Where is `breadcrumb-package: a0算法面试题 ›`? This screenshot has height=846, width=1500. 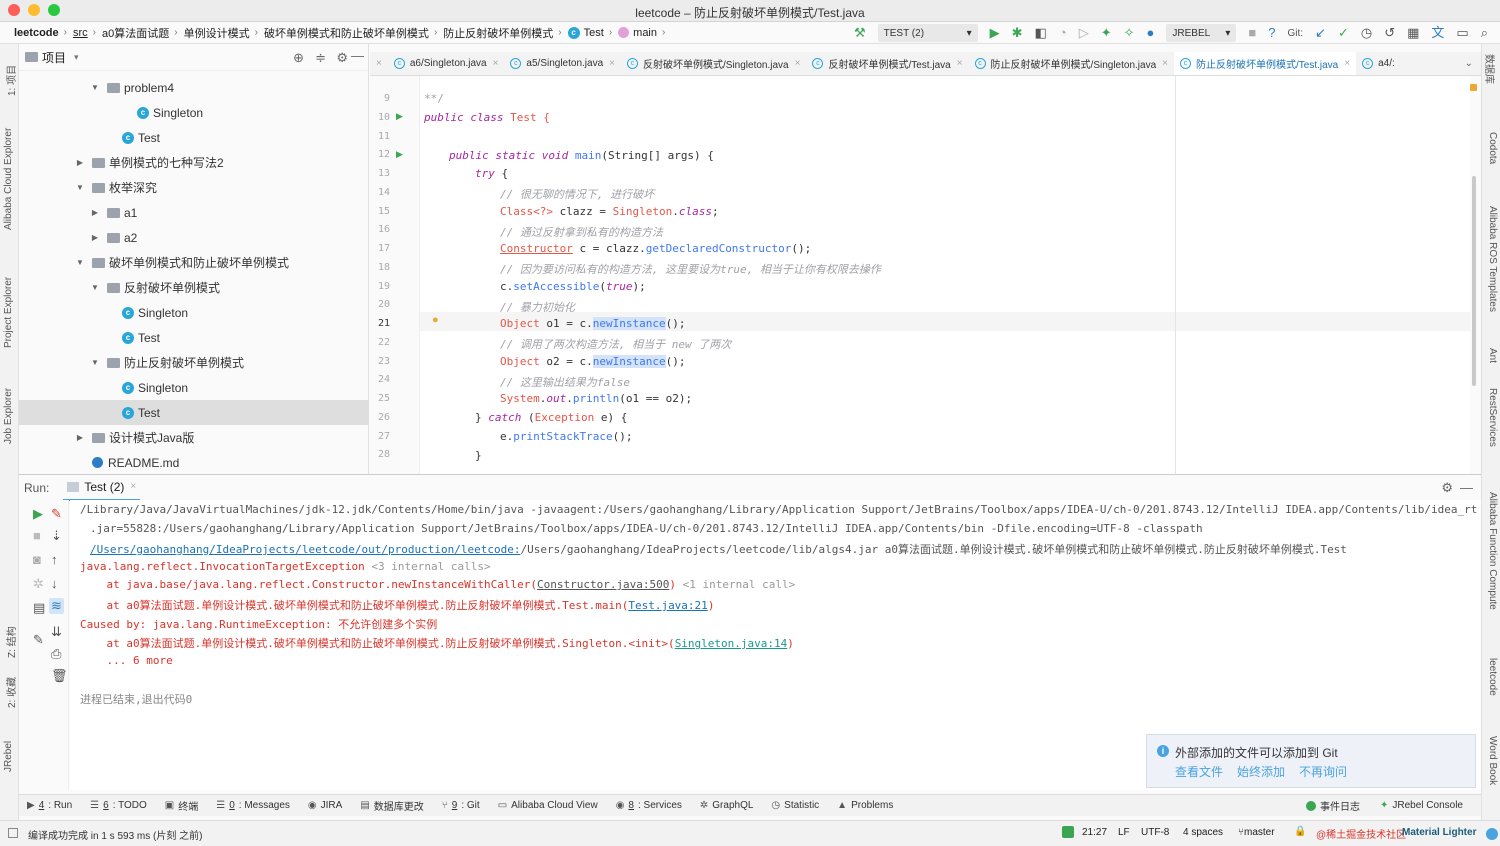
breadcrumb-package: a0算法面试题 › is located at coordinates (143, 33).